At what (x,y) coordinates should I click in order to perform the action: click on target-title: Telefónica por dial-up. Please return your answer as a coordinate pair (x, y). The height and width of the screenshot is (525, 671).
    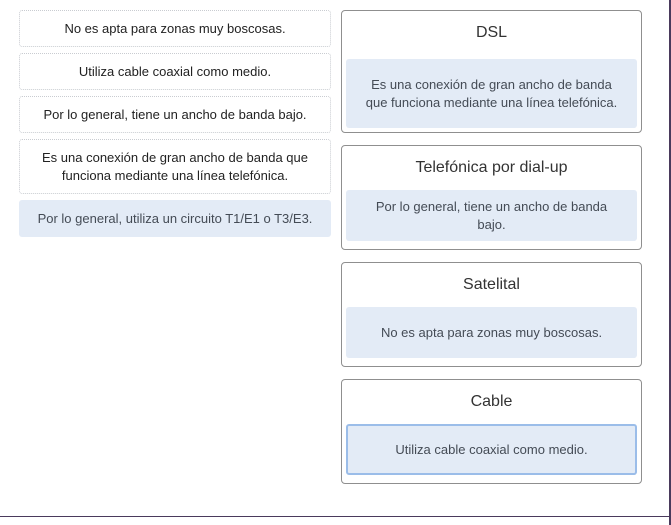
    Looking at the image, I should click on (491, 167).